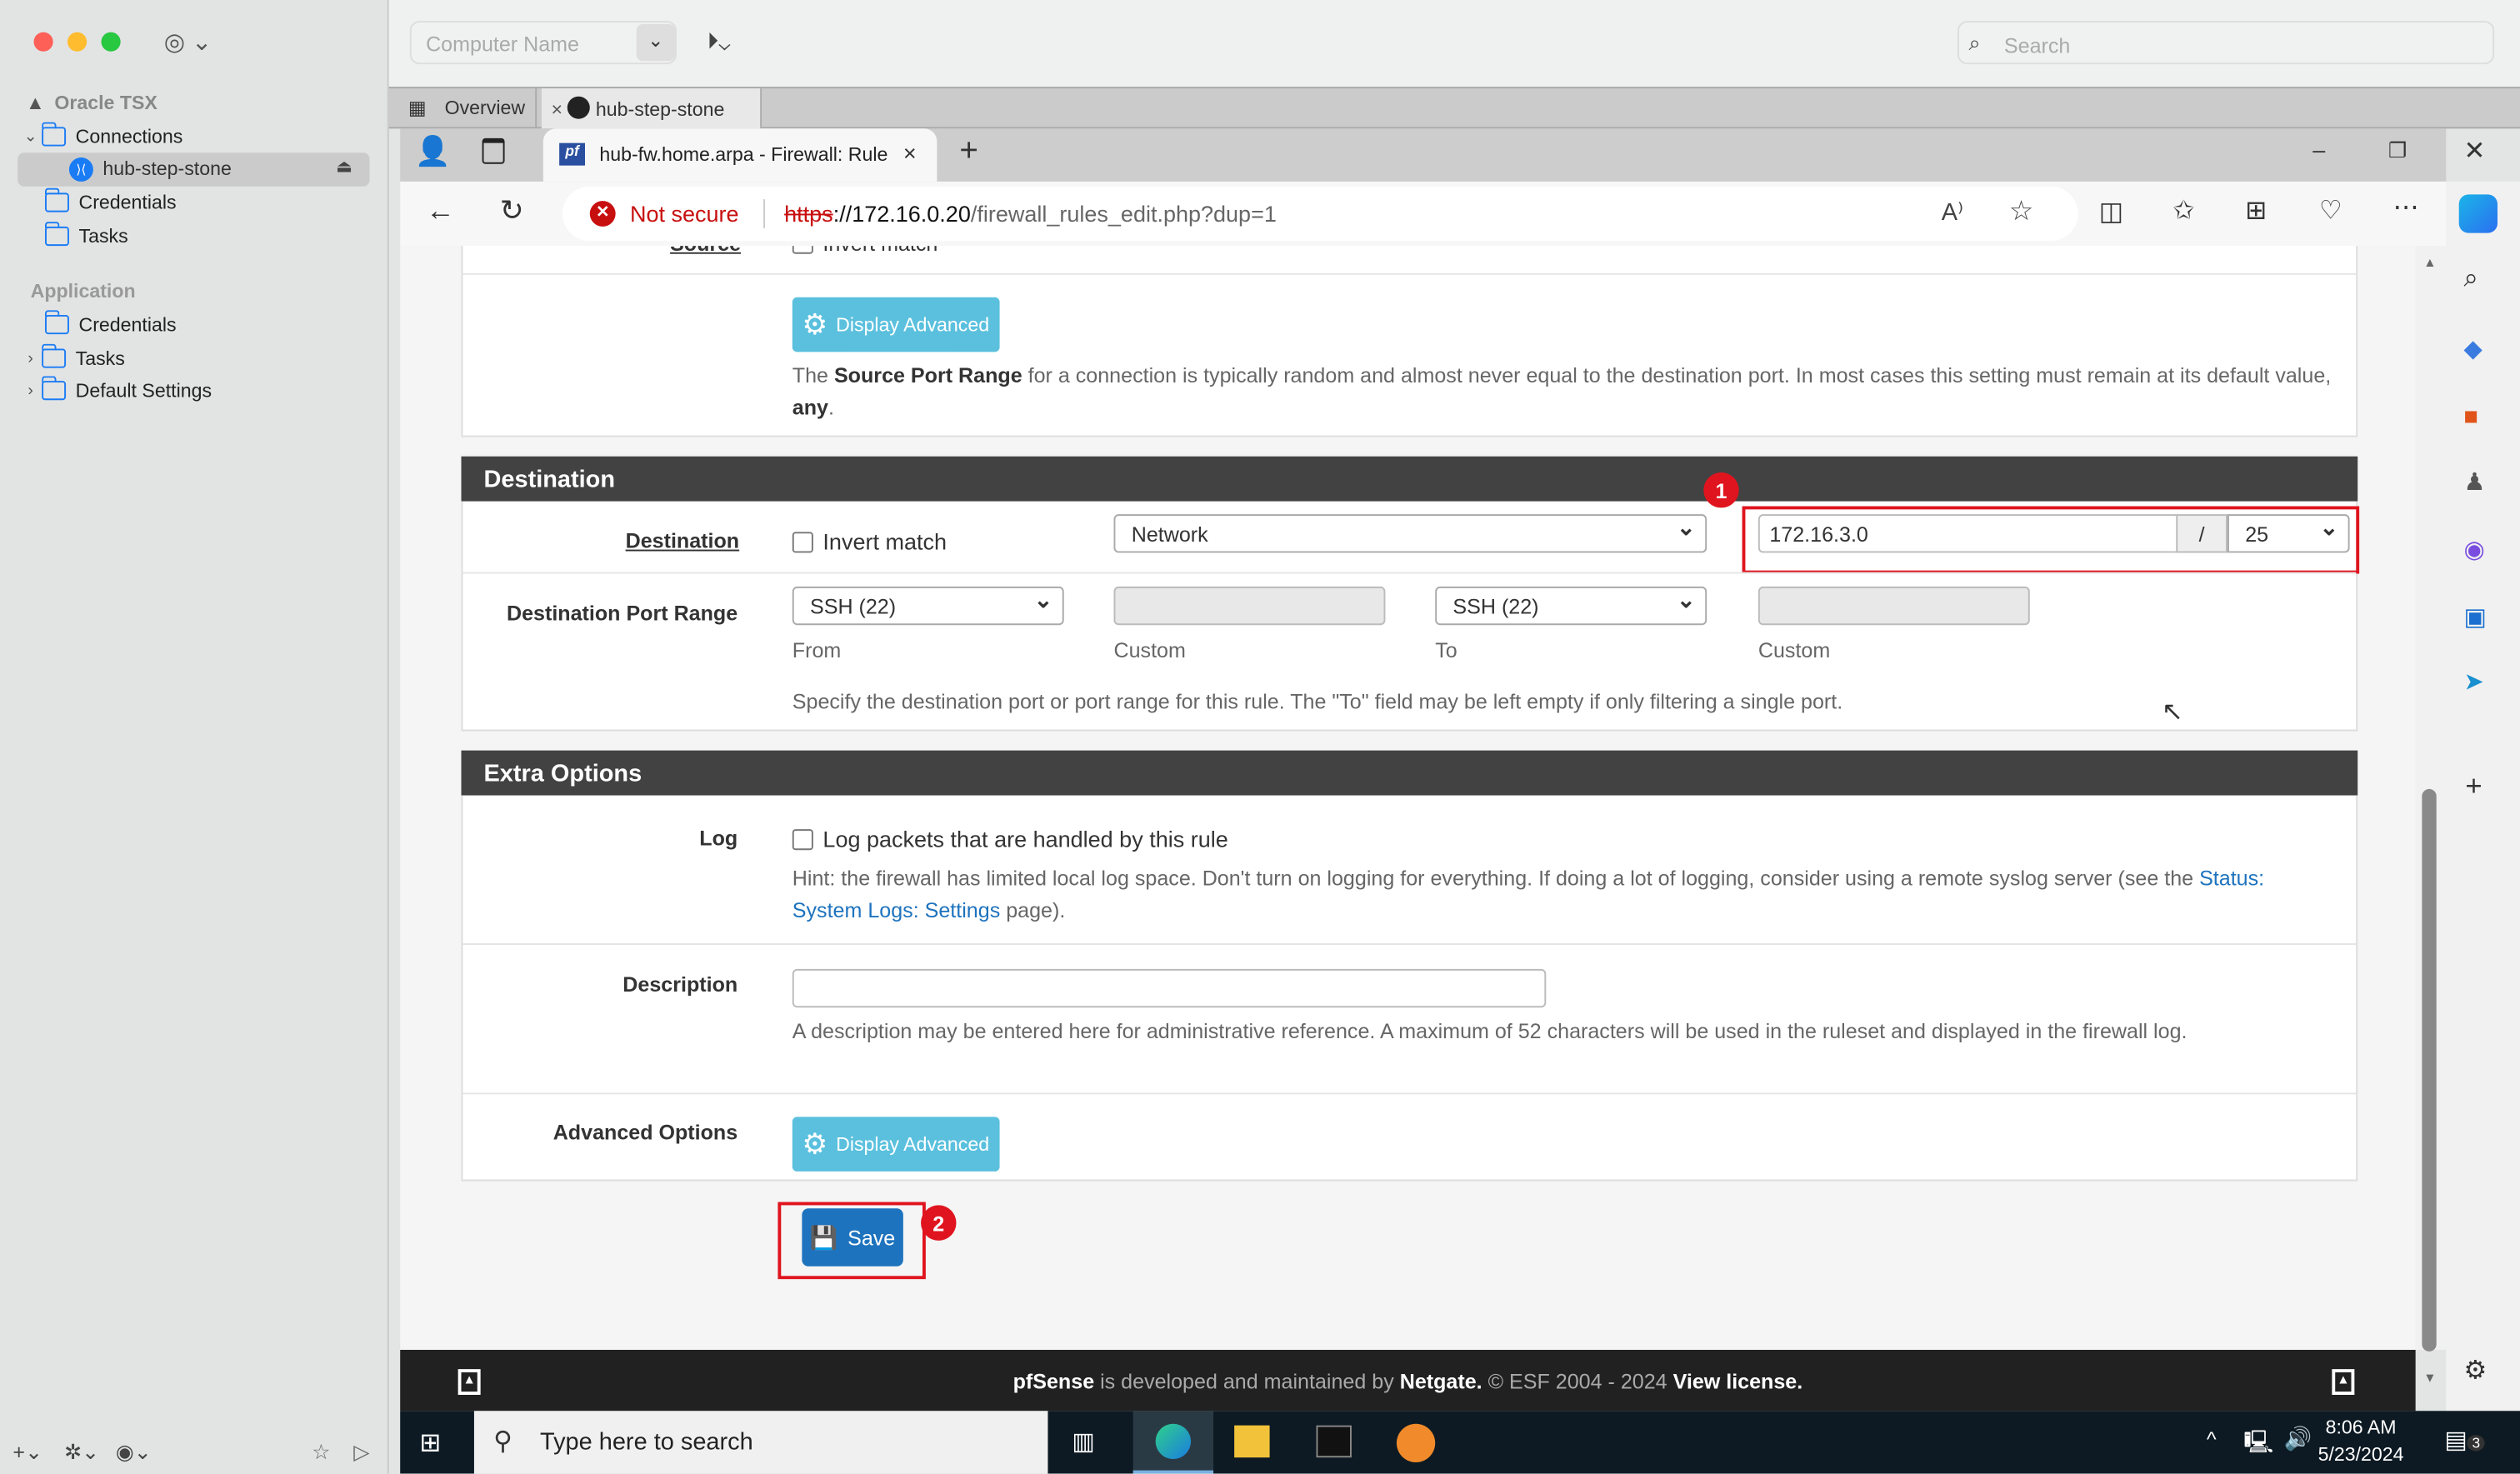 This screenshot has height=1474, width=2520. I want to click on copilot-icon, so click(2478, 213).